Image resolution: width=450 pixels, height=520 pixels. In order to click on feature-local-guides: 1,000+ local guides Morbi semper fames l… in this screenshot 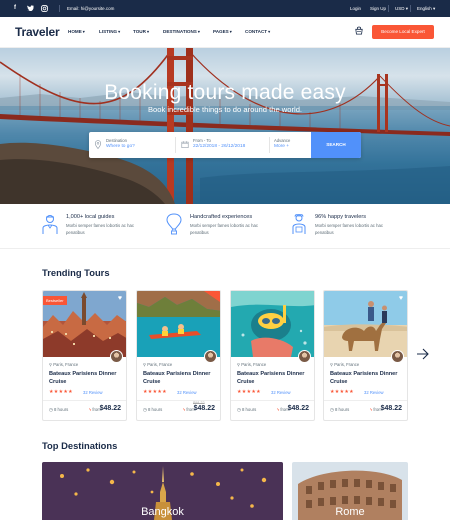, I will do `click(97, 227)`.